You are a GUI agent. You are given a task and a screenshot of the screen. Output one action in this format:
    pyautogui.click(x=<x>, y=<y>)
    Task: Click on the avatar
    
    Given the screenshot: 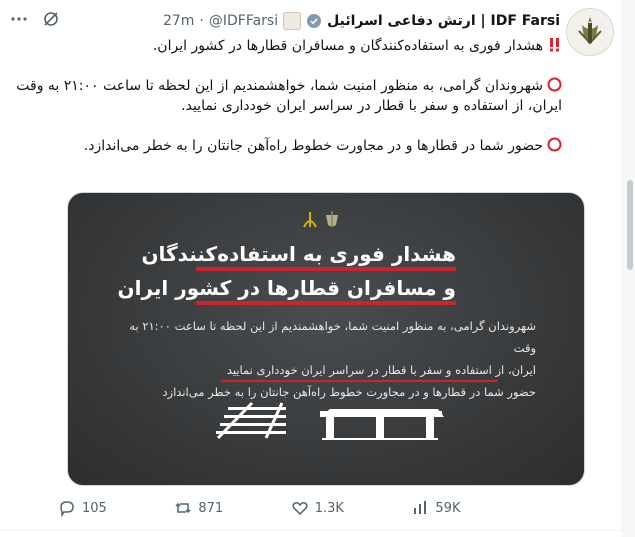 What is the action you would take?
    pyautogui.click(x=590, y=32)
    